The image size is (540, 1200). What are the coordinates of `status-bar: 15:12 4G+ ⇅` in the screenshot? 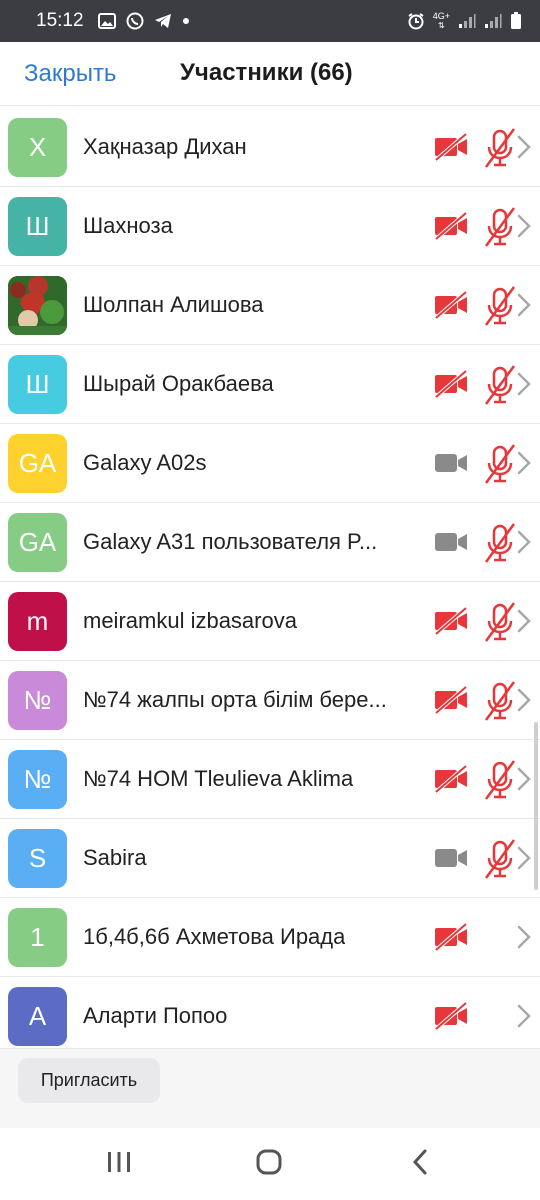 It's located at (270, 21).